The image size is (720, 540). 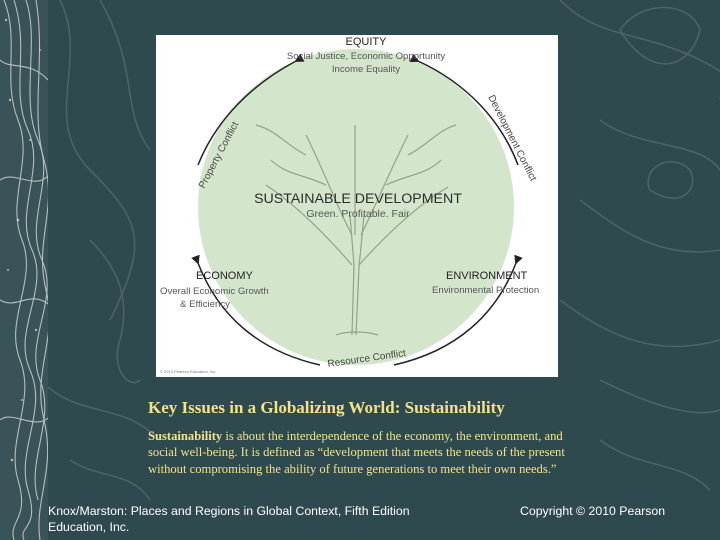 I want to click on center-subtitle: Green. Profitable. Fair, so click(x=358, y=214).